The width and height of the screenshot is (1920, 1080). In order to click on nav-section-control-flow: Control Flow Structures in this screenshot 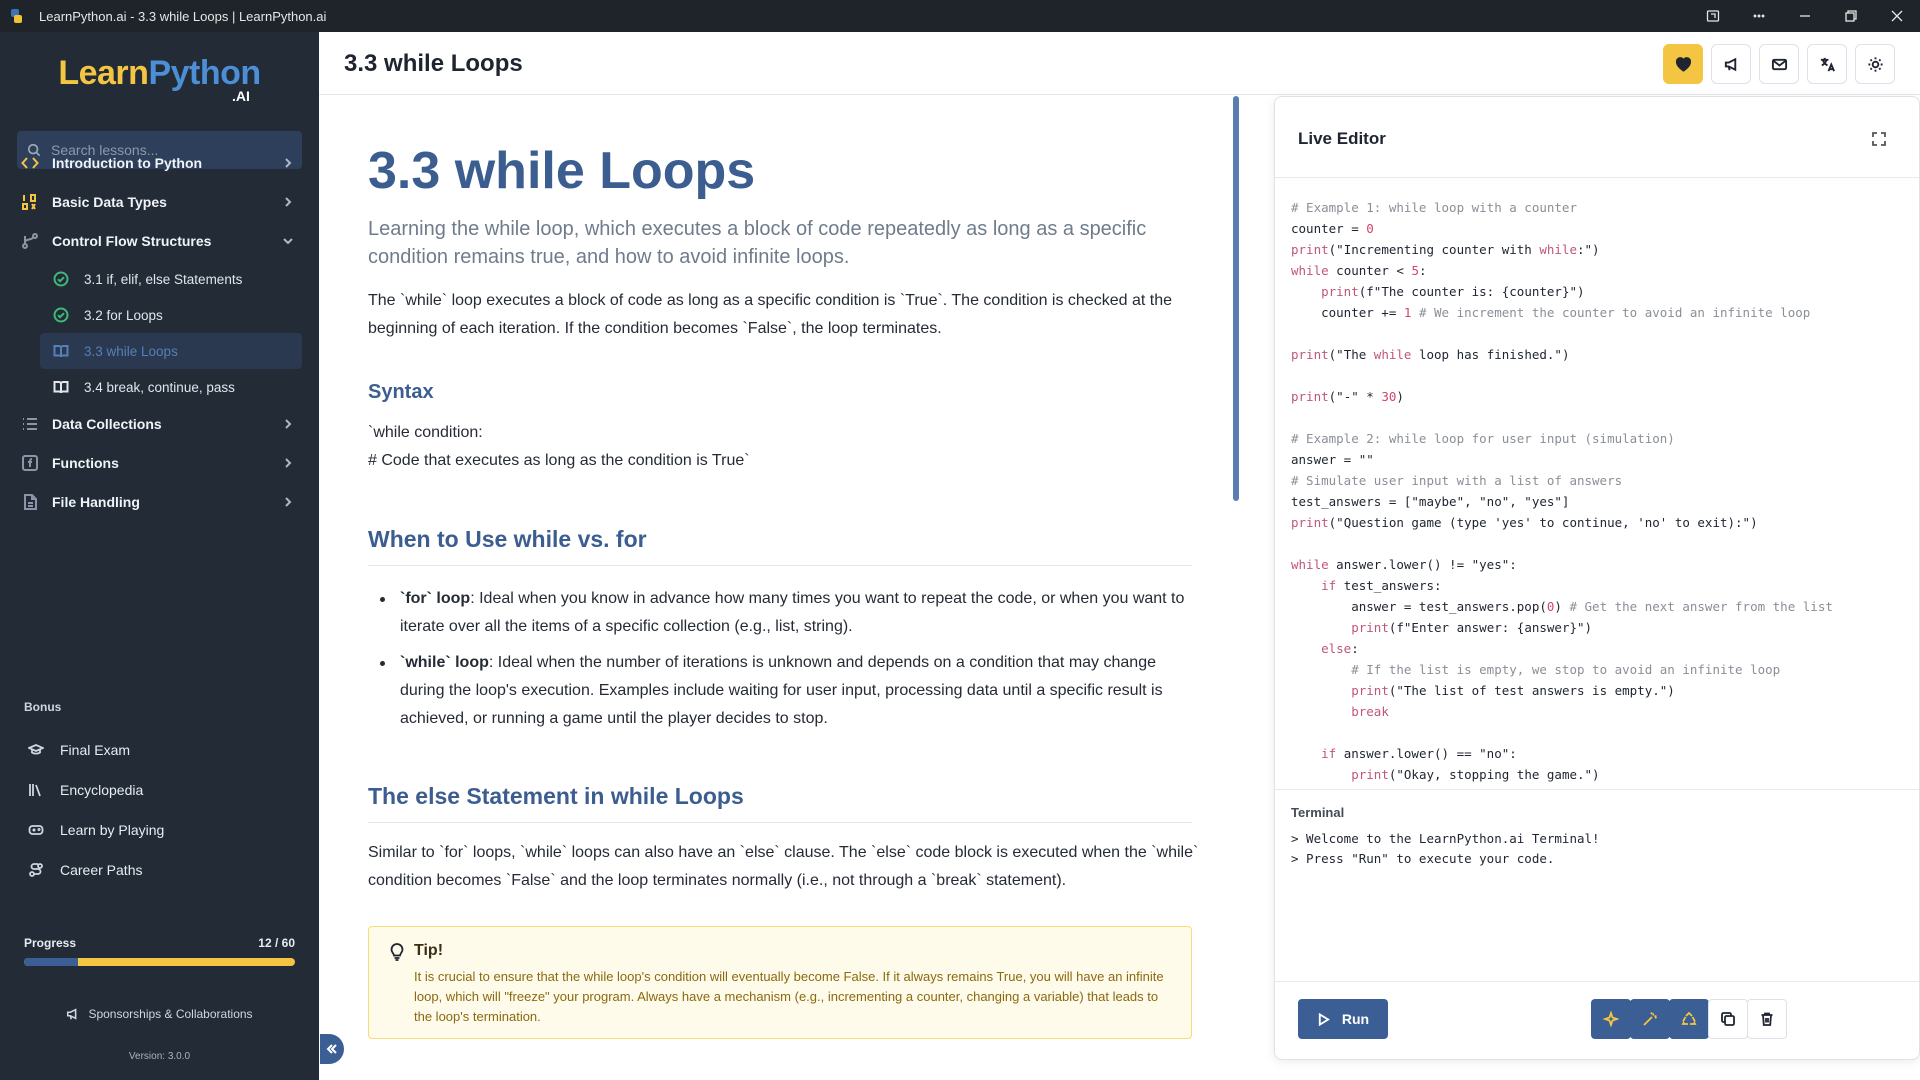, I will do `click(159, 241)`.